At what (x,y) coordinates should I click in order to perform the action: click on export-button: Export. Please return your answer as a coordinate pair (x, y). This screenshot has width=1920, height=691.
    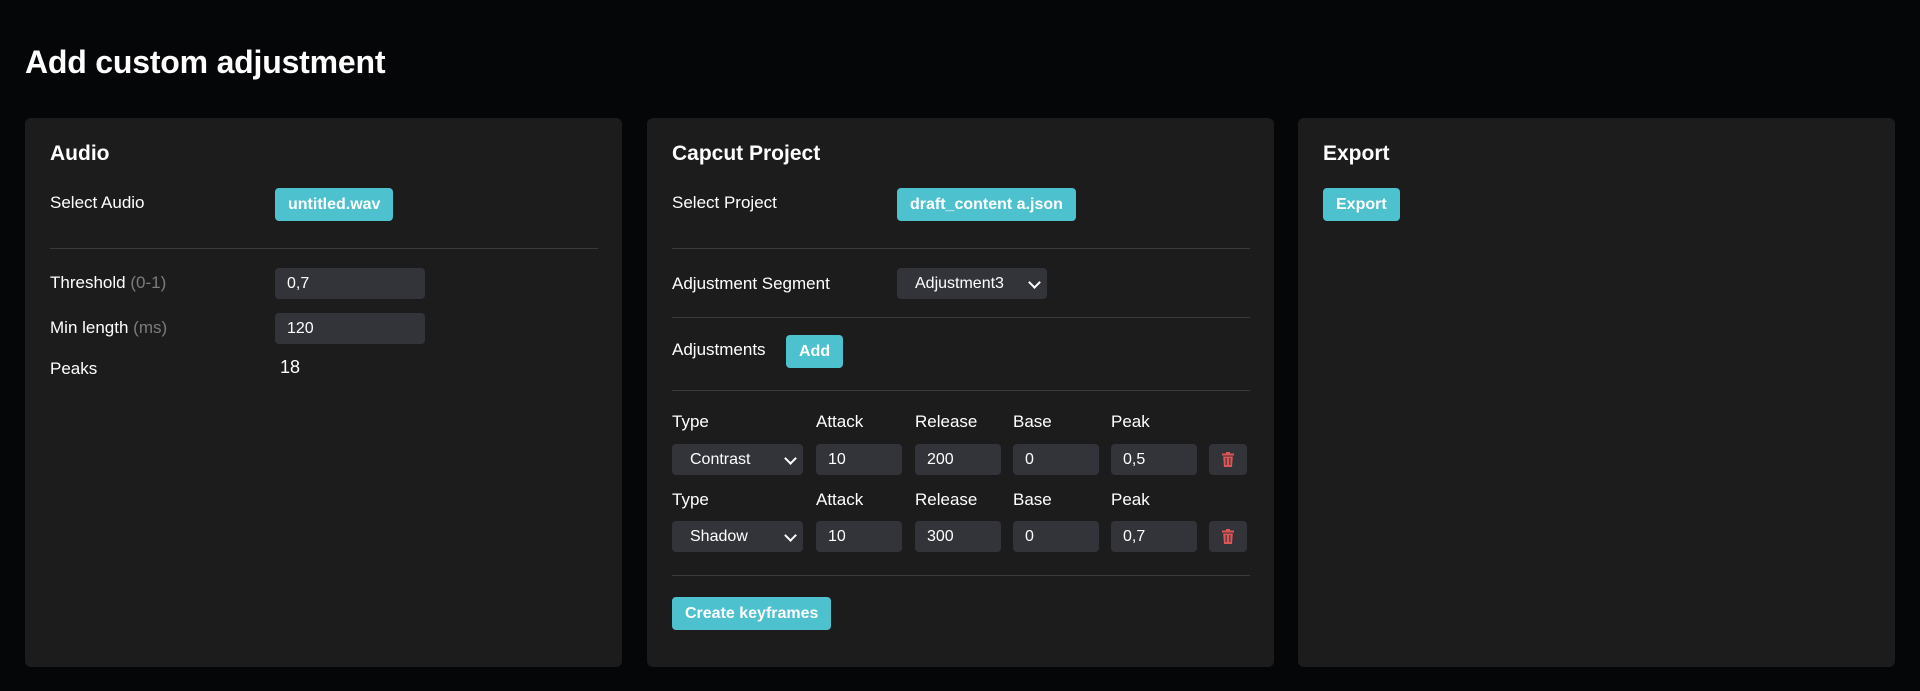
    Looking at the image, I should click on (1361, 204).